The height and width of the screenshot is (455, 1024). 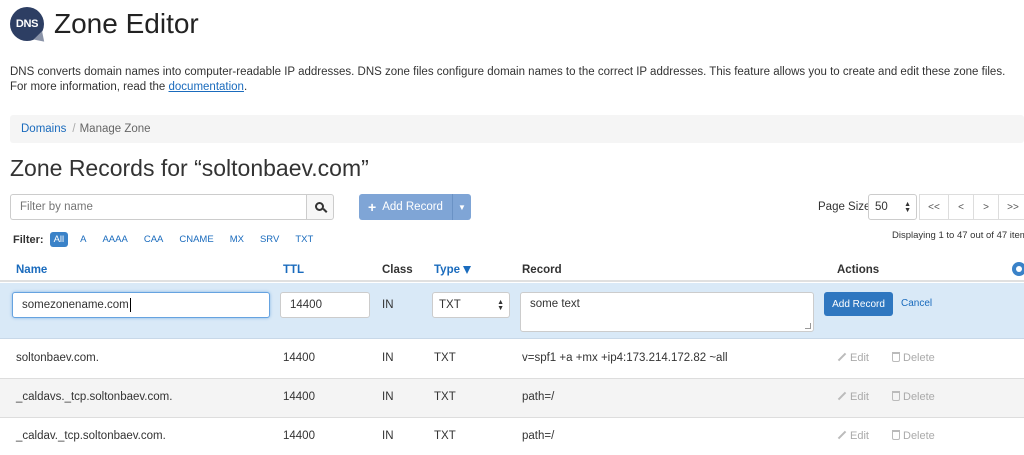 I want to click on displaying-count: Displaying 1 to 47 out of 47 items, so click(x=958, y=235).